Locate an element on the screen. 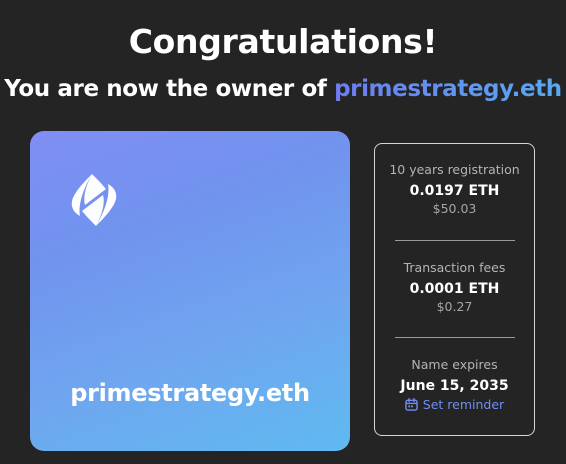  fees-eth-value: 0.0001 ETH is located at coordinates (454, 289).